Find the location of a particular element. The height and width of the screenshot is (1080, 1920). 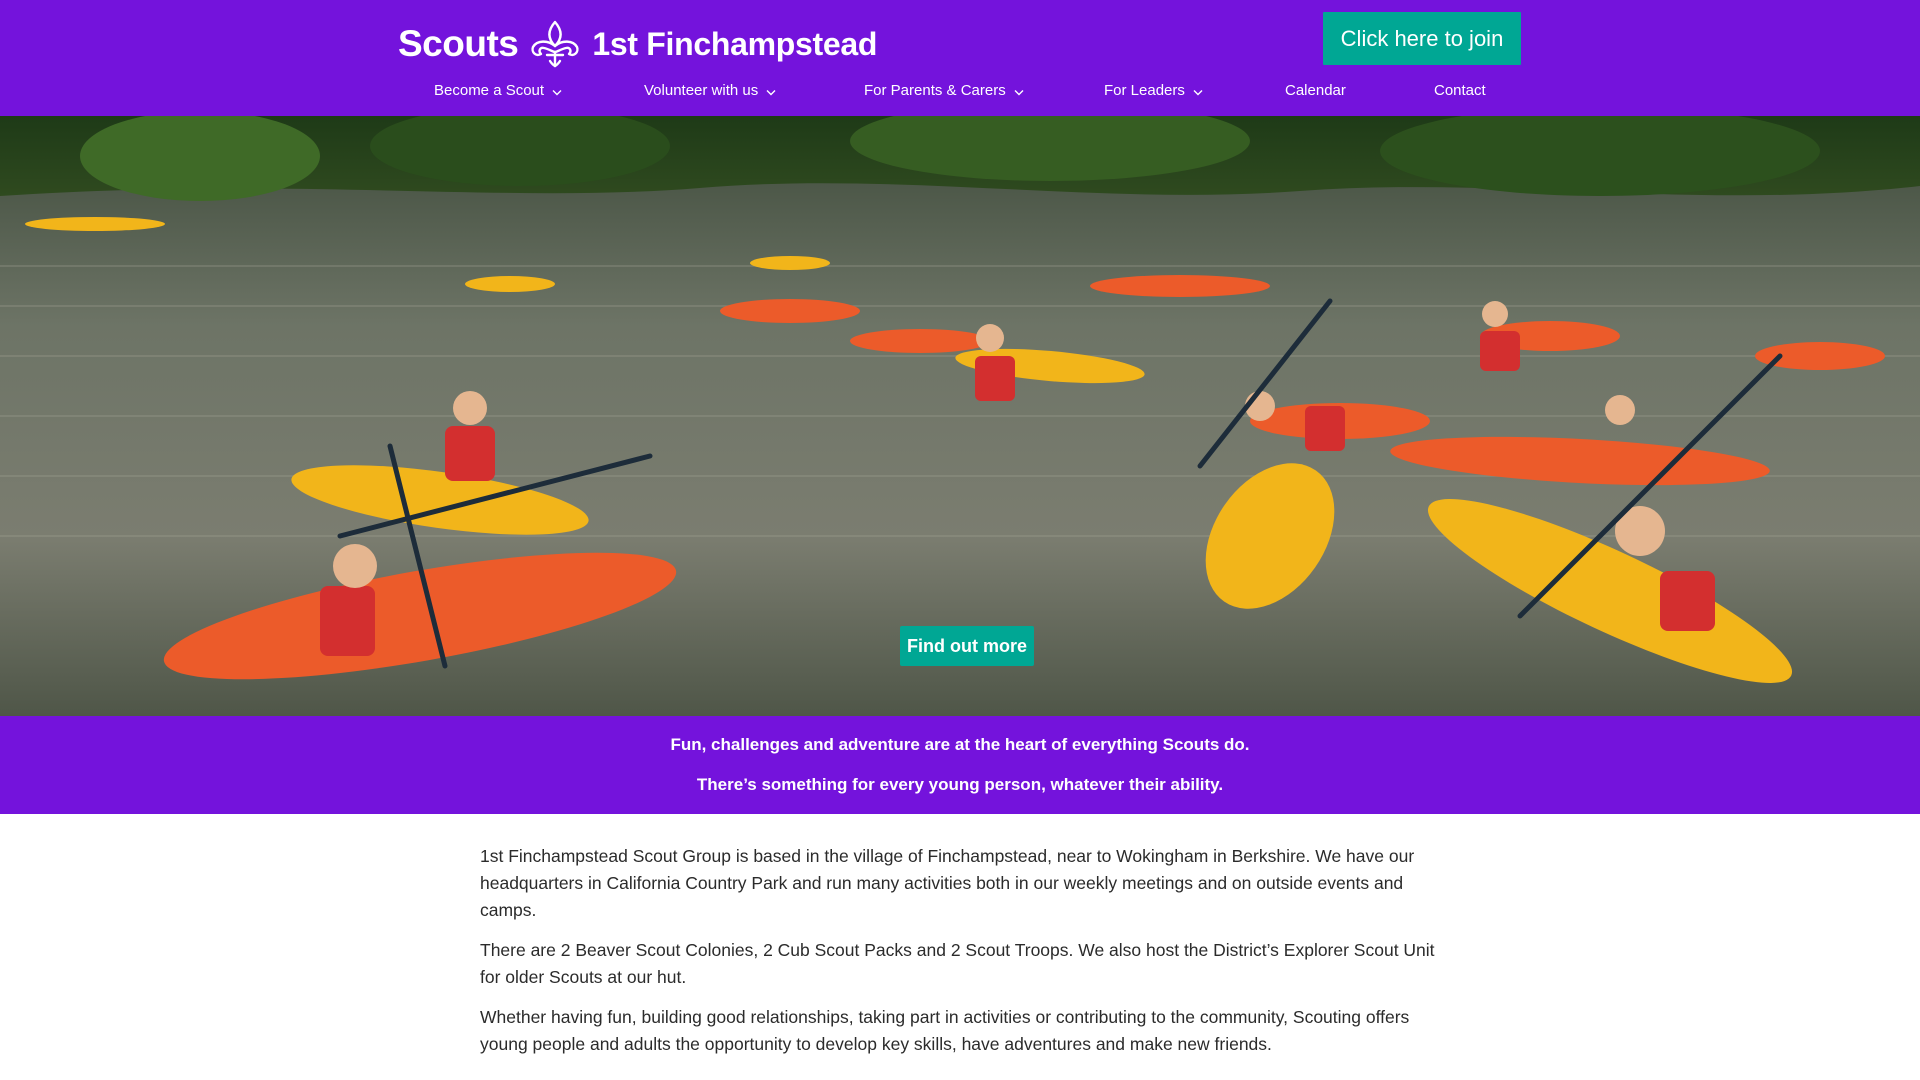

nav-item-calendar: Calendar is located at coordinates (1315, 91).